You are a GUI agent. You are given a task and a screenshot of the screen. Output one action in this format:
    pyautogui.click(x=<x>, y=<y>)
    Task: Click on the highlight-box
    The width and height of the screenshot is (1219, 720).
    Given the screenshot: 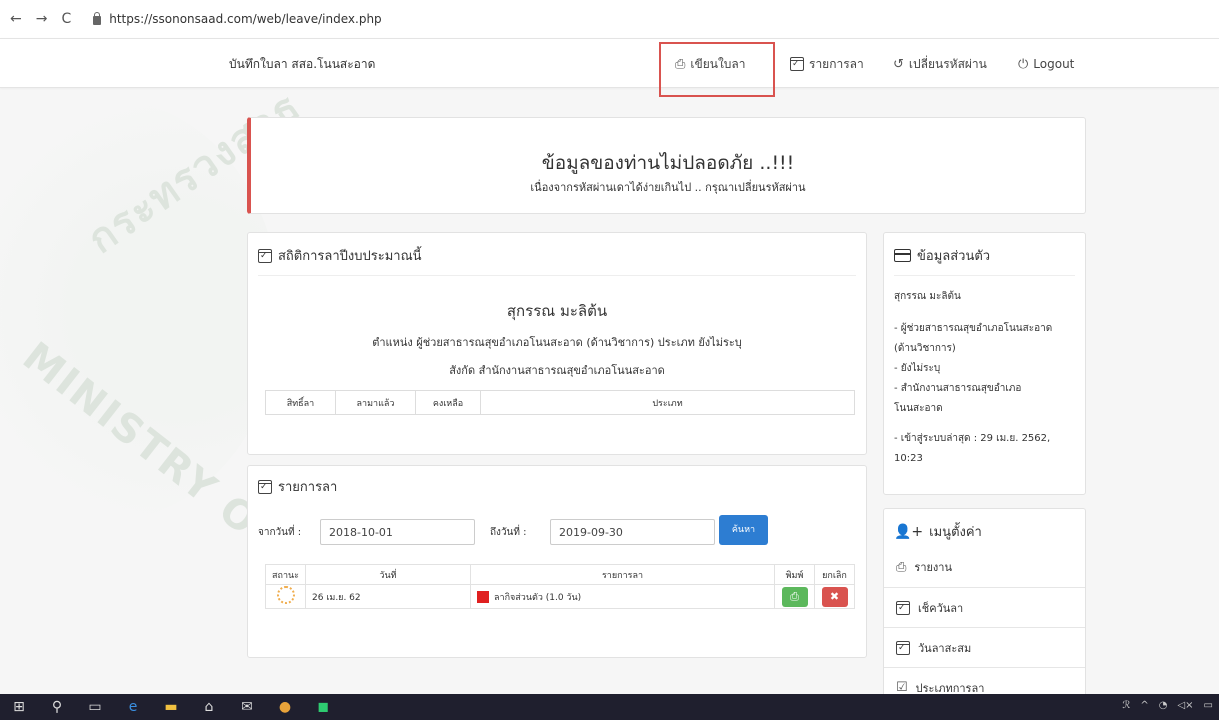 What is the action you would take?
    pyautogui.click(x=717, y=69)
    